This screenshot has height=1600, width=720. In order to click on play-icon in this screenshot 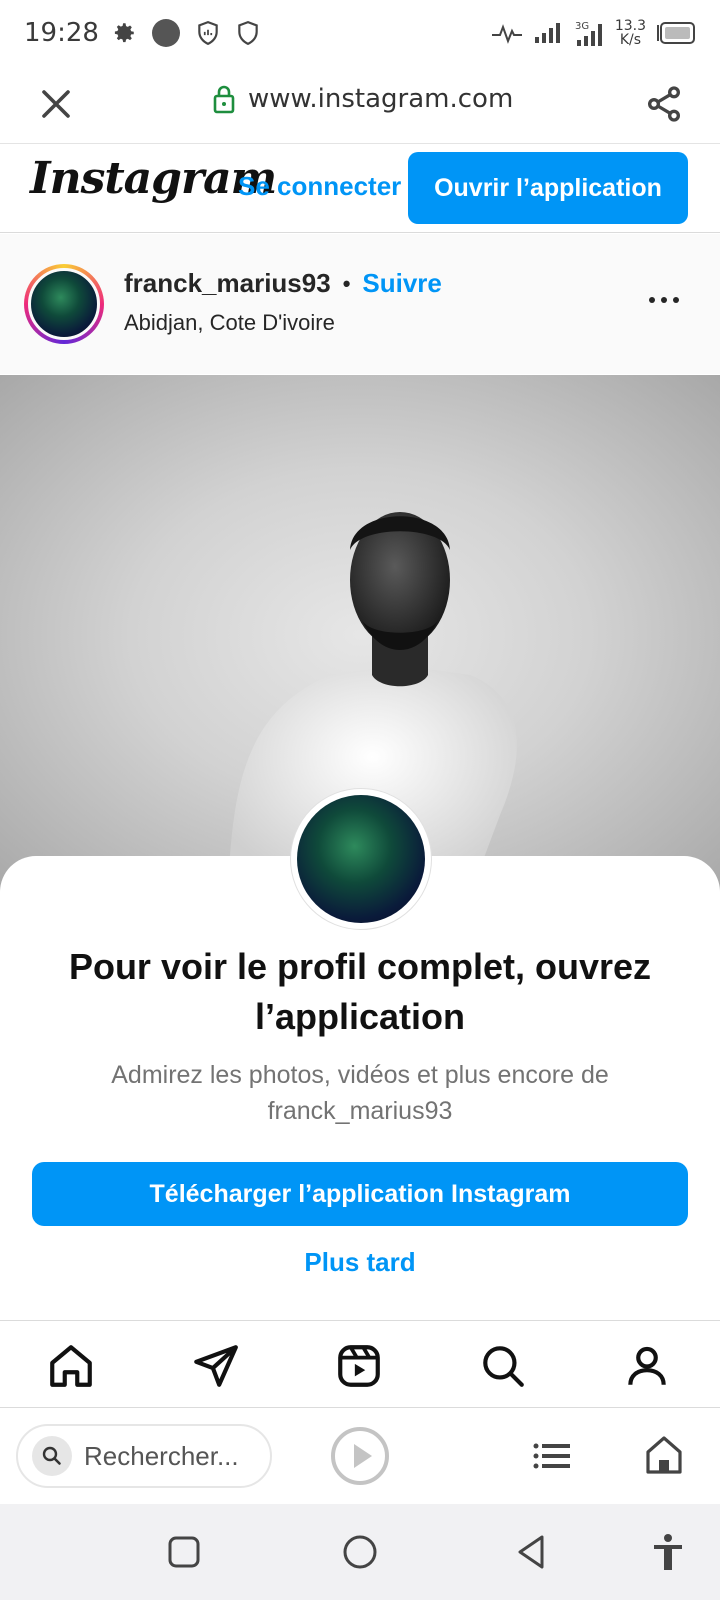, I will do `click(360, 1456)`.